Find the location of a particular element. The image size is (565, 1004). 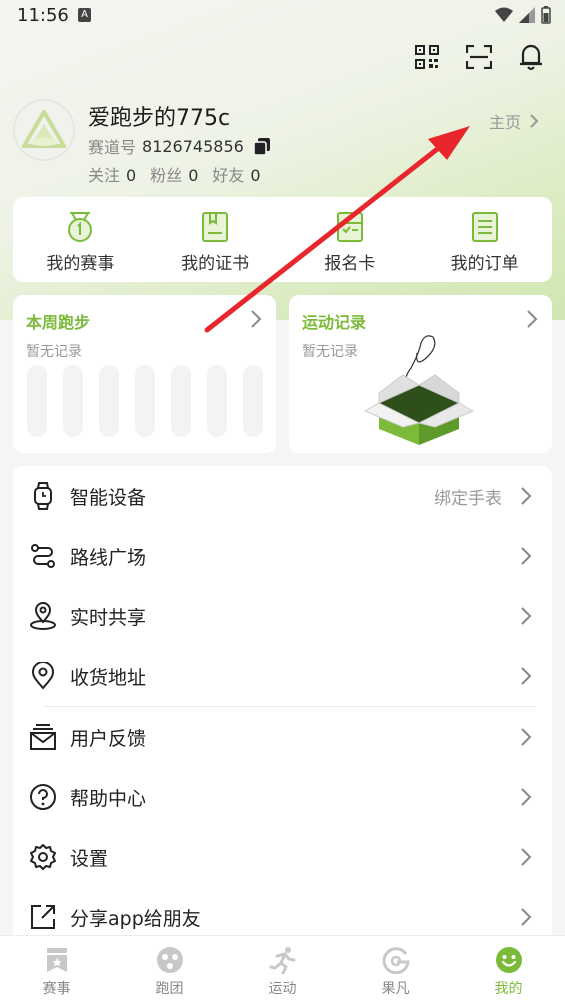

nav-label: 赛事 is located at coordinates (56, 989).